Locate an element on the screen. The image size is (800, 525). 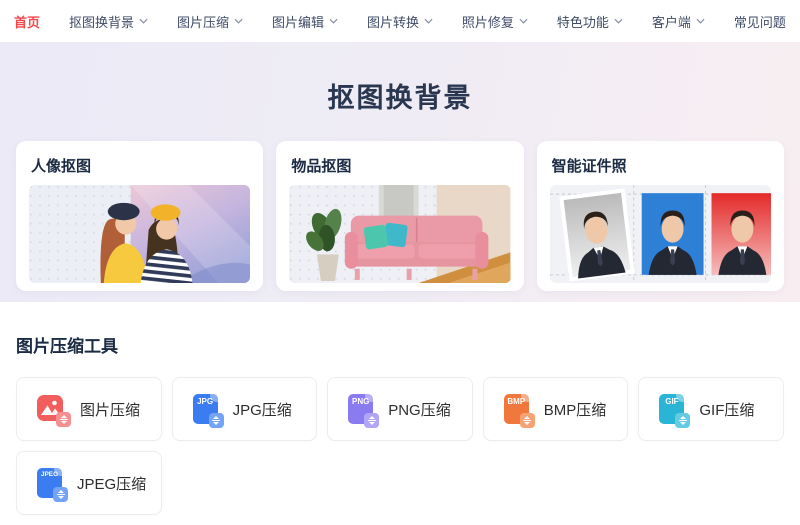
png-file-icon: PNG is located at coordinates (364, 411).